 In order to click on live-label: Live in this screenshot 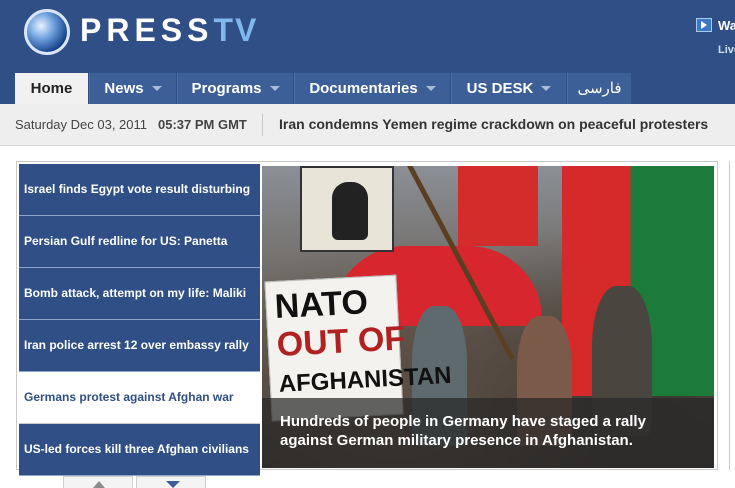, I will do `click(726, 50)`.